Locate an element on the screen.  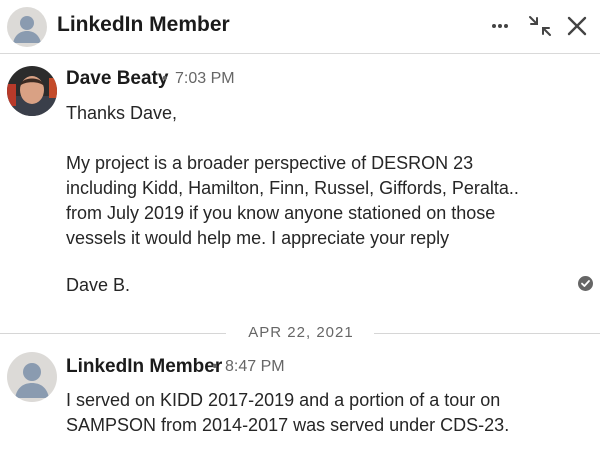
message-line: Thanks Dave, is located at coordinates (122, 113).